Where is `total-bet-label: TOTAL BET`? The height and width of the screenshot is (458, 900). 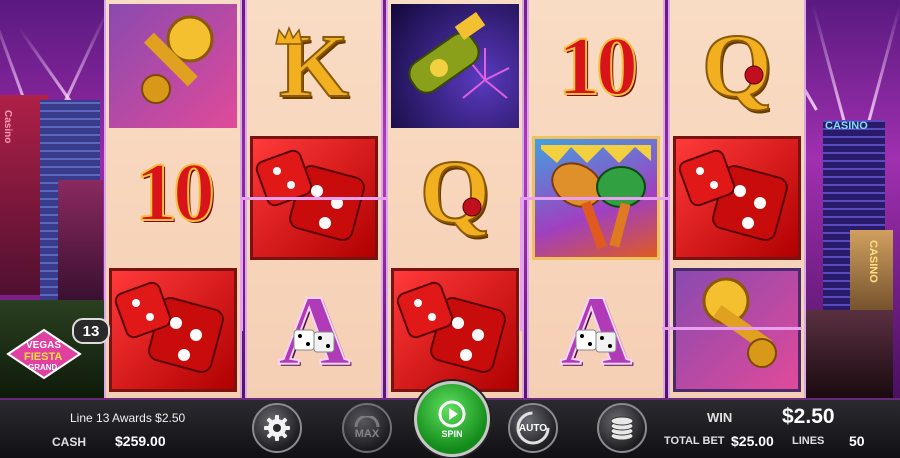
total-bet-label: TOTAL BET is located at coordinates (694, 441).